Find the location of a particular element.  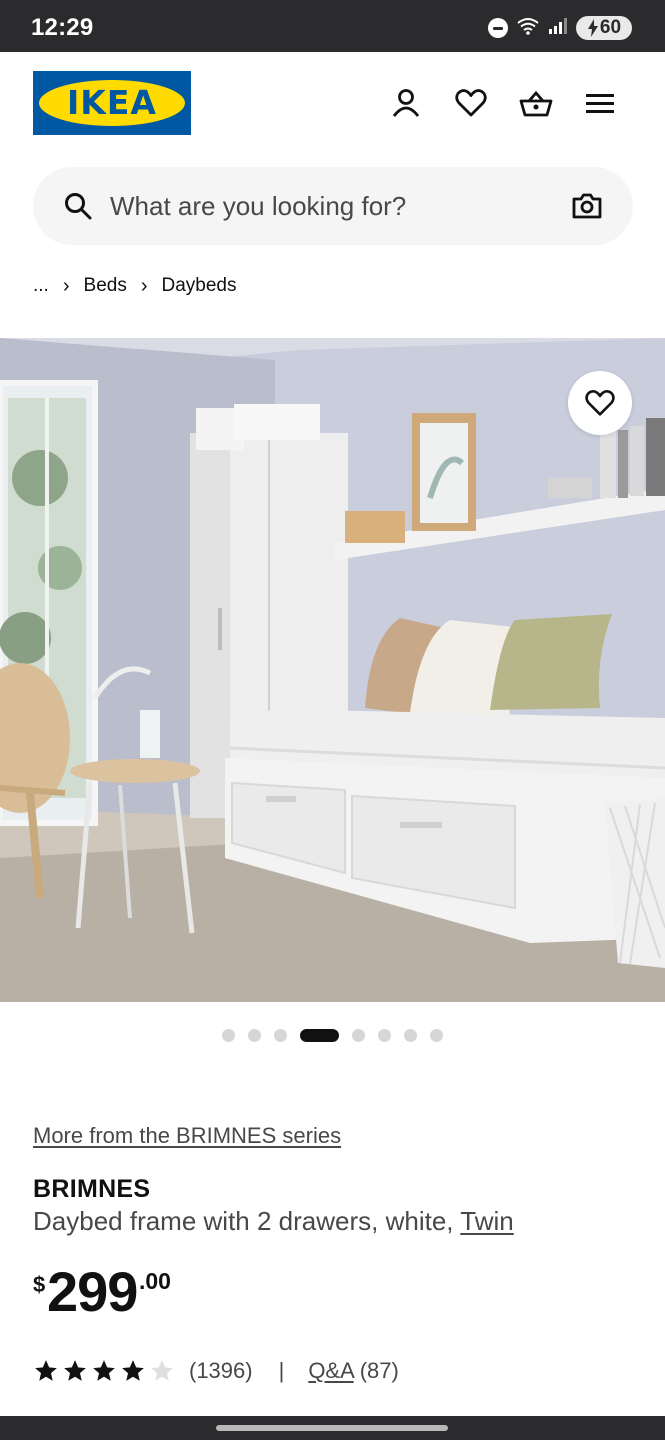

carousel-indicator is located at coordinates (332, 1035).